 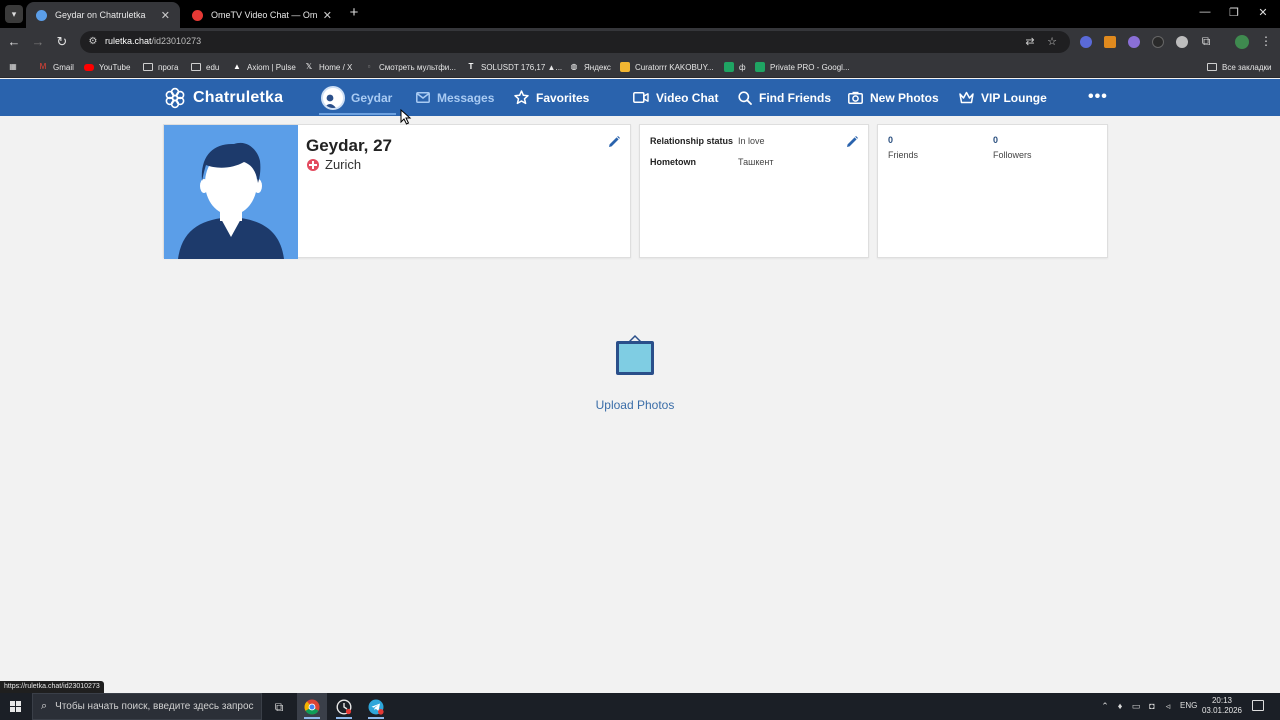 I want to click on upload-photos-button: Upload Photos, so click(x=635, y=375).